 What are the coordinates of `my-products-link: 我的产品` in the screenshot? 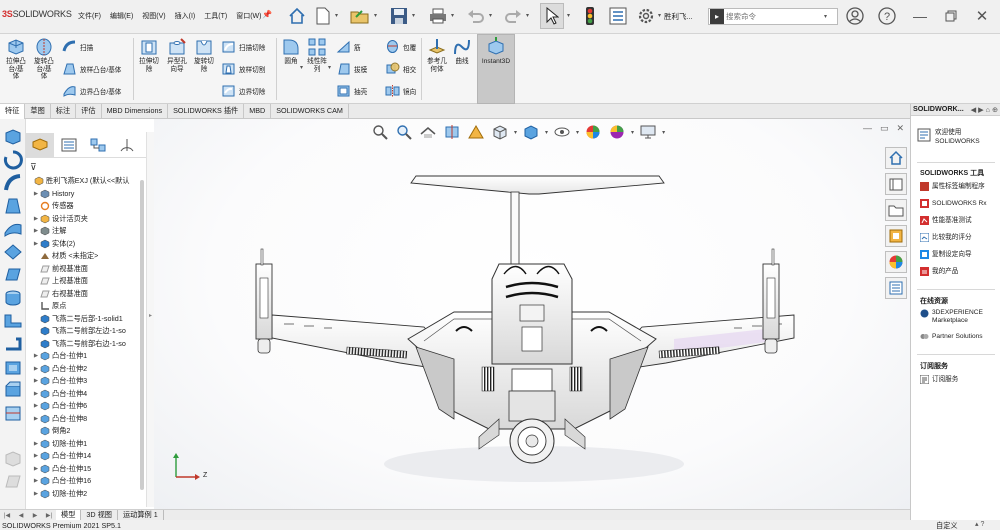 It's located at (939, 271).